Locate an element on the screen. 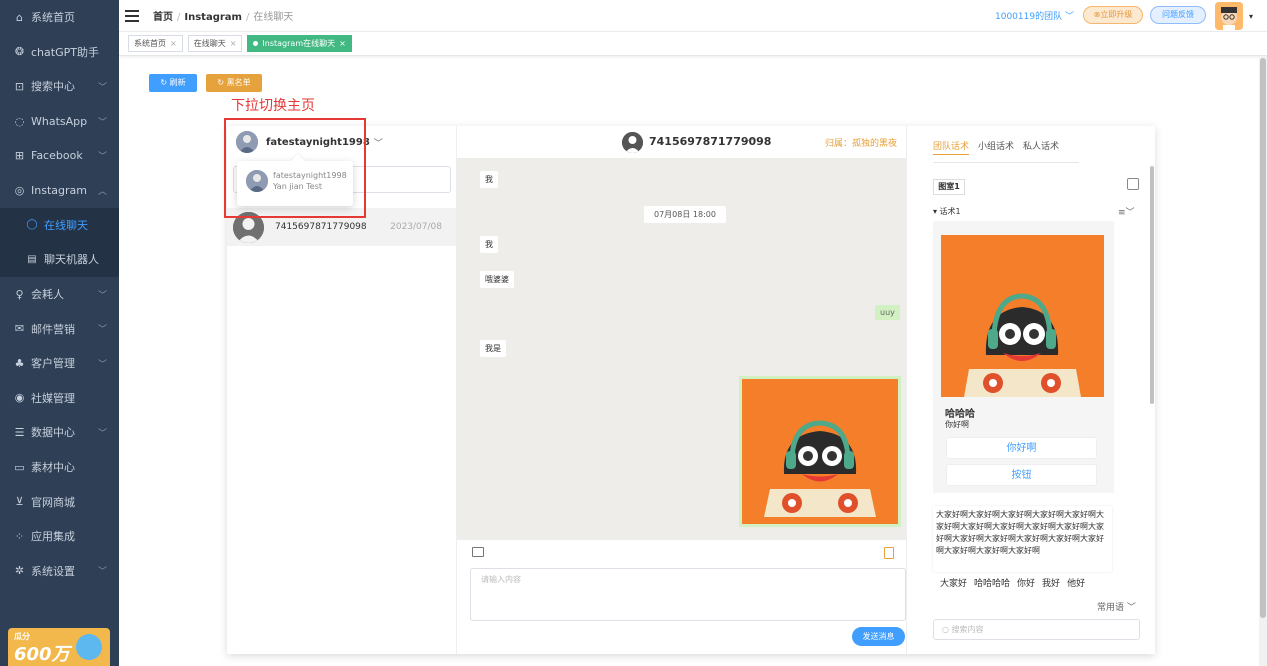 The height and width of the screenshot is (666, 1267). tab-team-scripts: 团队话术 is located at coordinates (951, 147).